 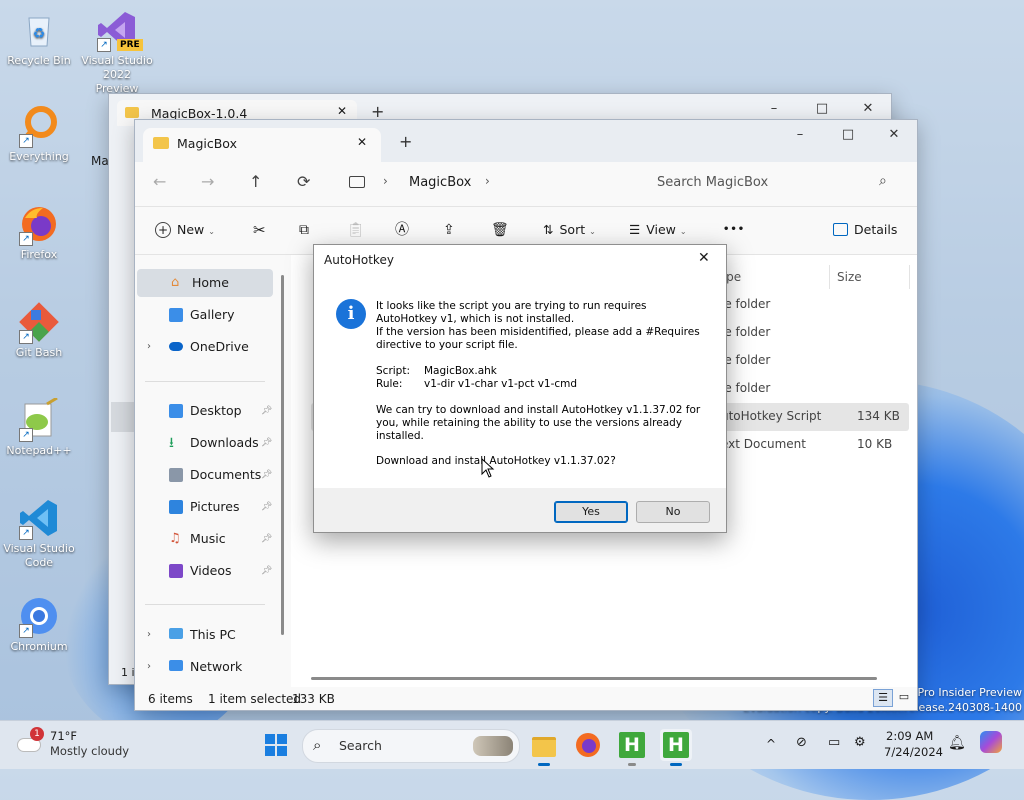 What do you see at coordinates (840, 229) in the screenshot?
I see `details-pane-icon` at bounding box center [840, 229].